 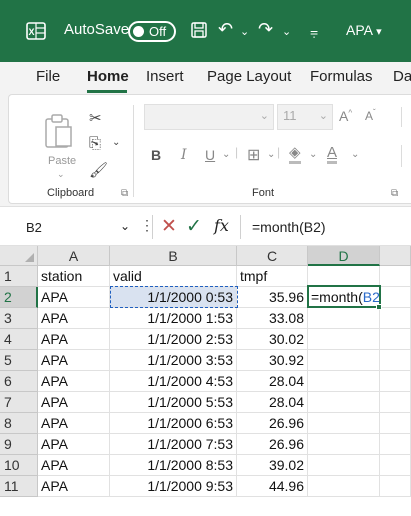 What do you see at coordinates (249, 76) in the screenshot?
I see `tab-page-layout: Page Layout` at bounding box center [249, 76].